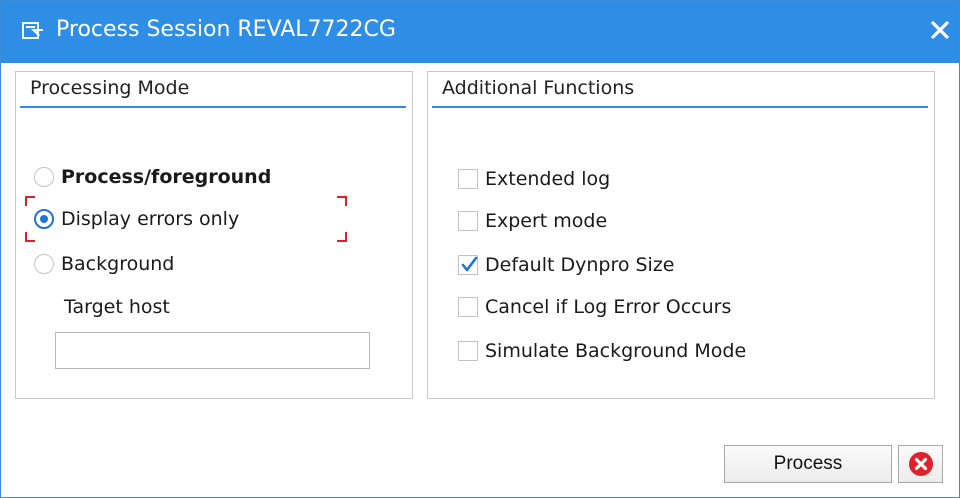 This screenshot has height=498, width=960. Describe the element at coordinates (212, 350) in the screenshot. I see `target-host-input` at that location.